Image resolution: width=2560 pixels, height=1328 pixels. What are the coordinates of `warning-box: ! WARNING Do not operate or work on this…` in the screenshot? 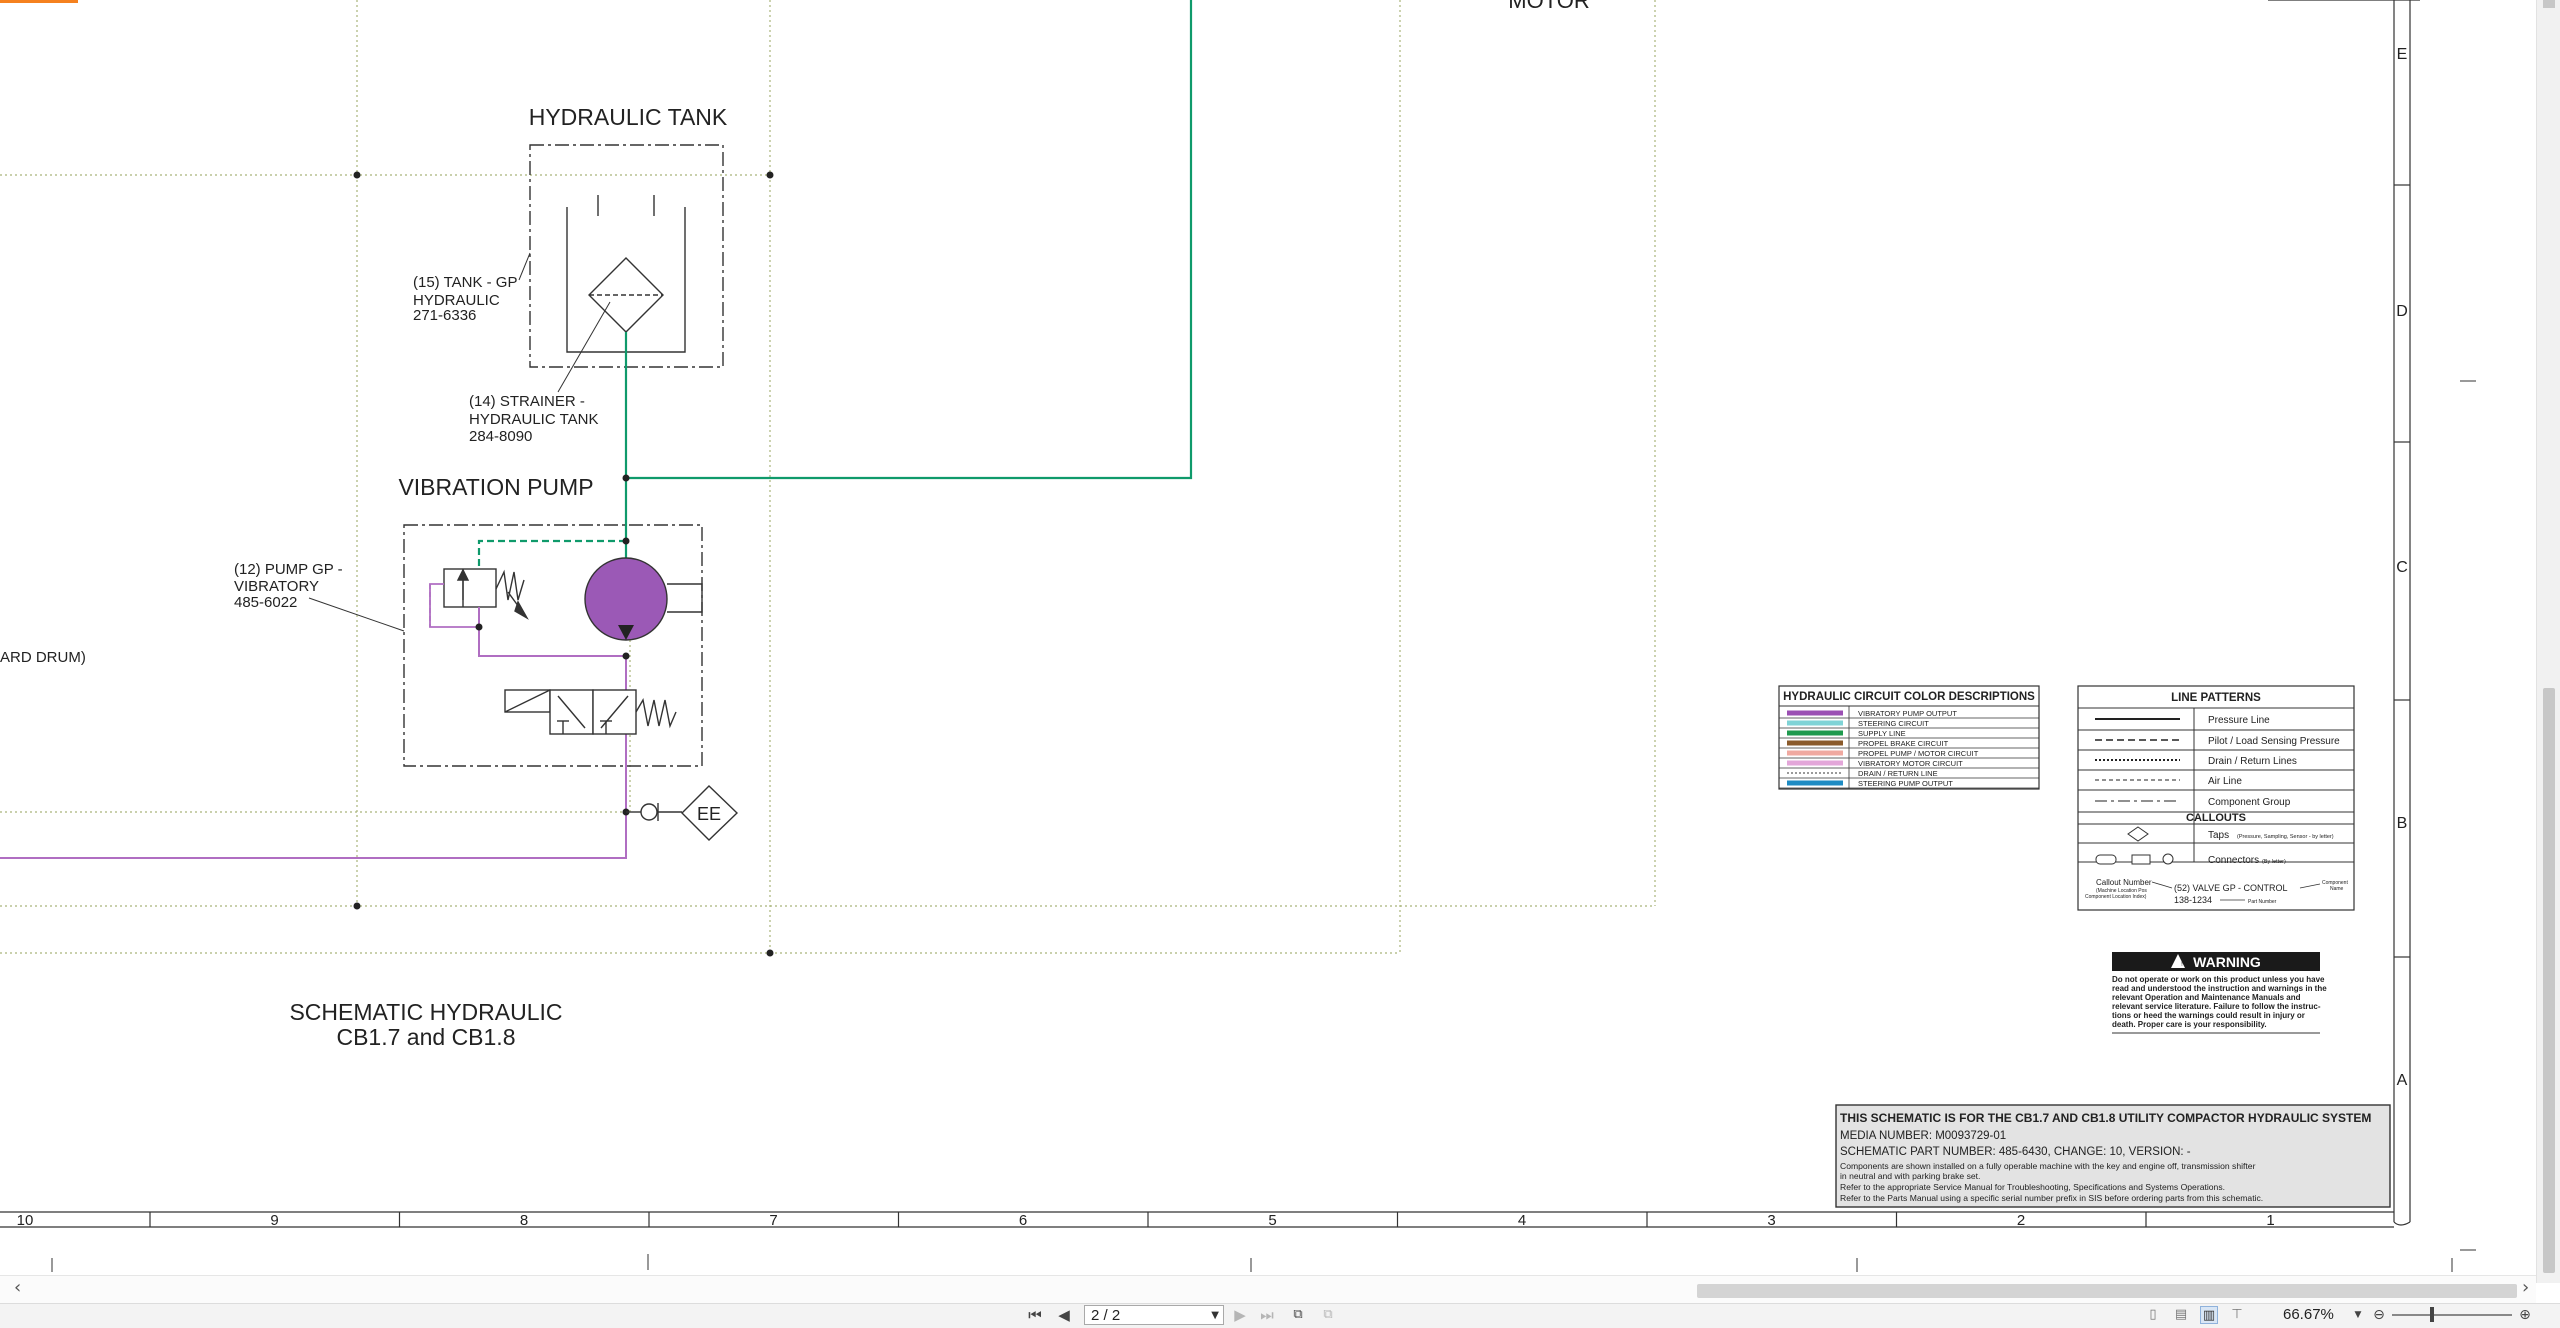 It's located at (2219, 993).